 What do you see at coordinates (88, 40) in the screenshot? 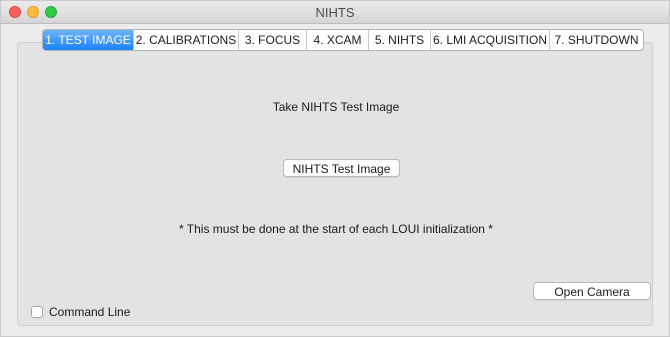
I see `tab-test-image: 1. TEST IMAGE` at bounding box center [88, 40].